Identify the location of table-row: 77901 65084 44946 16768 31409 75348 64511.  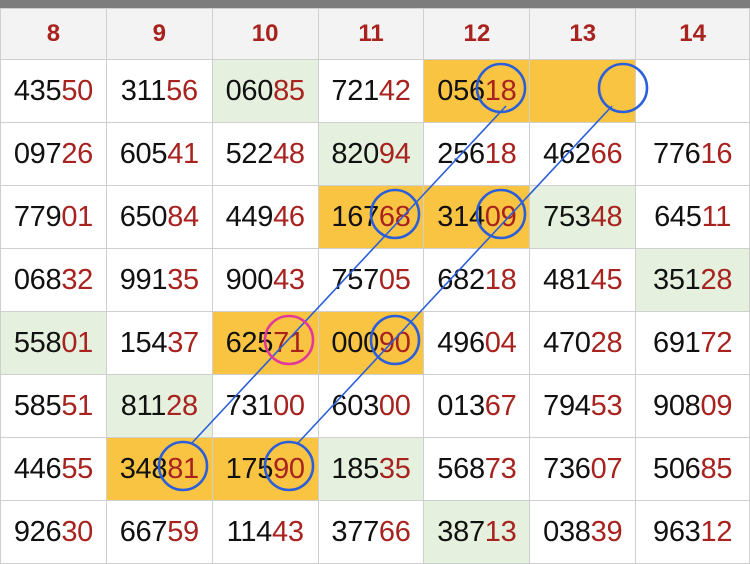
(375, 217).